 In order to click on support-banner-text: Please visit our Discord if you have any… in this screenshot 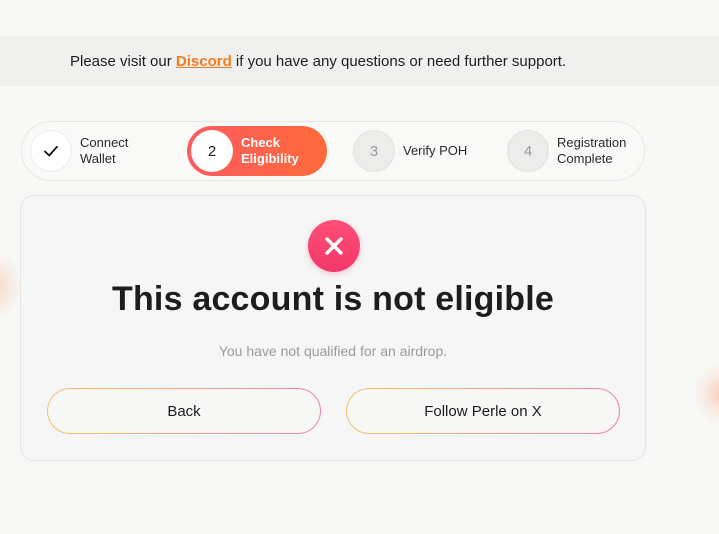, I will do `click(283, 61)`.